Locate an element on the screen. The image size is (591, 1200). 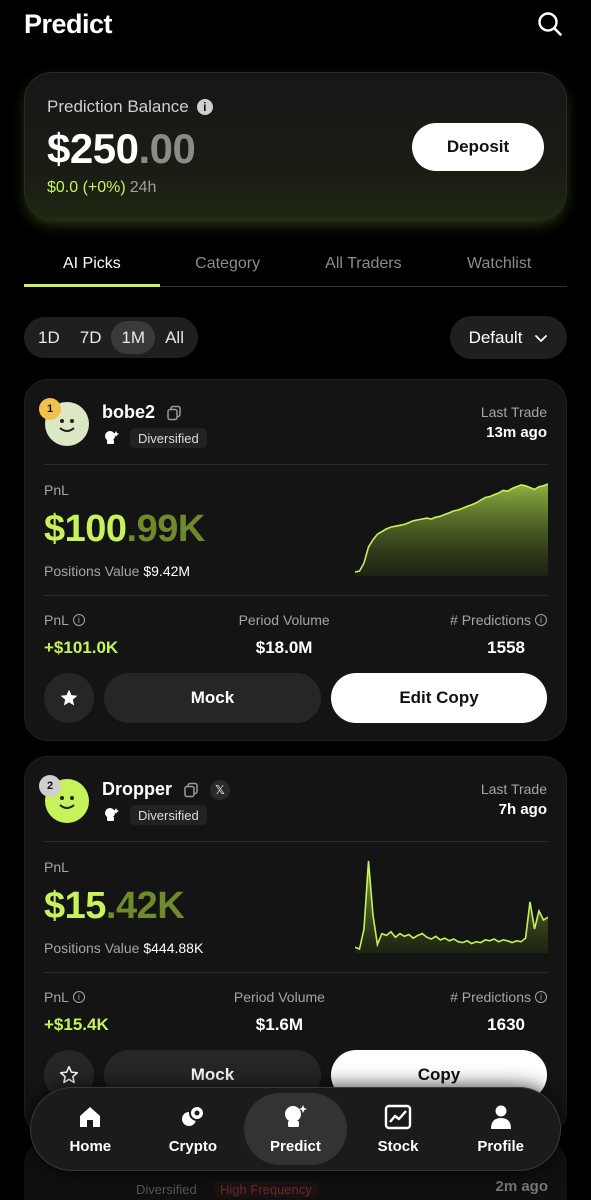
search-icon is located at coordinates (550, 24).